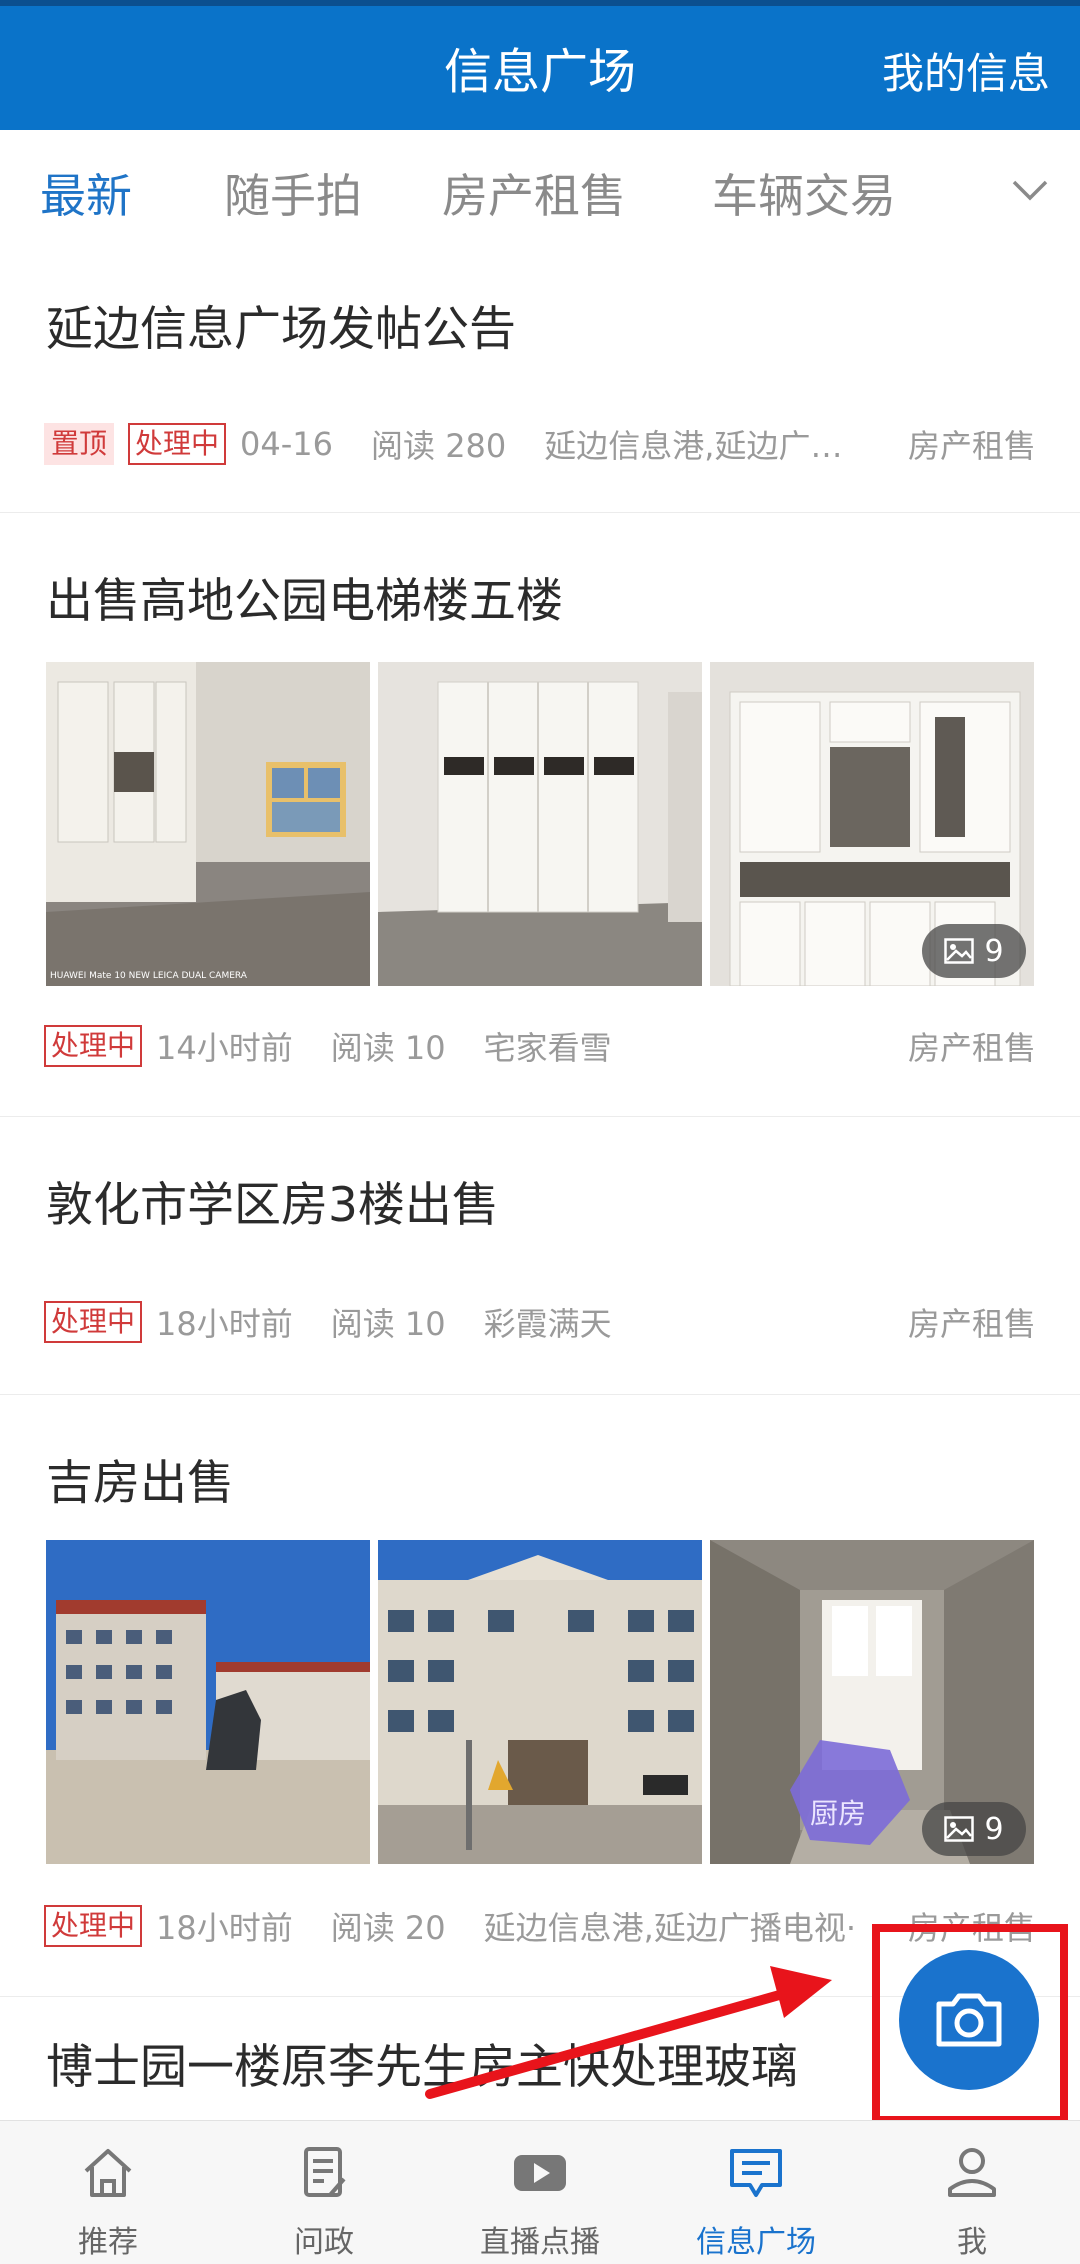 The width and height of the screenshot is (1080, 2264). What do you see at coordinates (86, 193) in the screenshot?
I see `tab-latest: 最新` at bounding box center [86, 193].